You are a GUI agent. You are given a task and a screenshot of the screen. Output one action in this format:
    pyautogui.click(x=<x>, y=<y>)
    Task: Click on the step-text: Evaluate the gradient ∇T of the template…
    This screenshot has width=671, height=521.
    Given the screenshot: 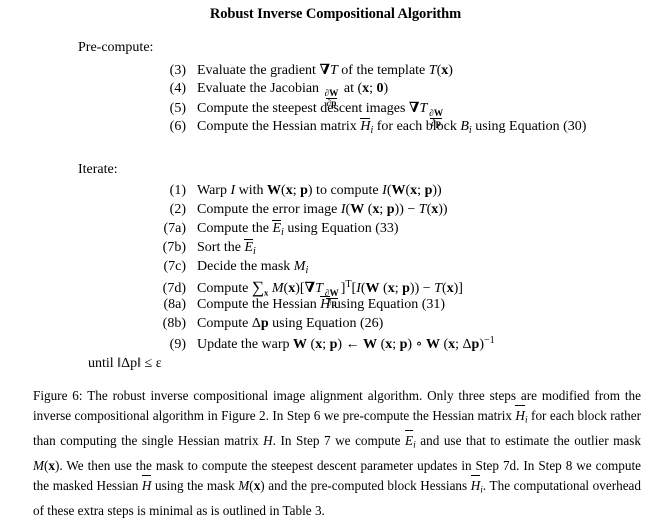 What is the action you would take?
    pyautogui.click(x=325, y=70)
    